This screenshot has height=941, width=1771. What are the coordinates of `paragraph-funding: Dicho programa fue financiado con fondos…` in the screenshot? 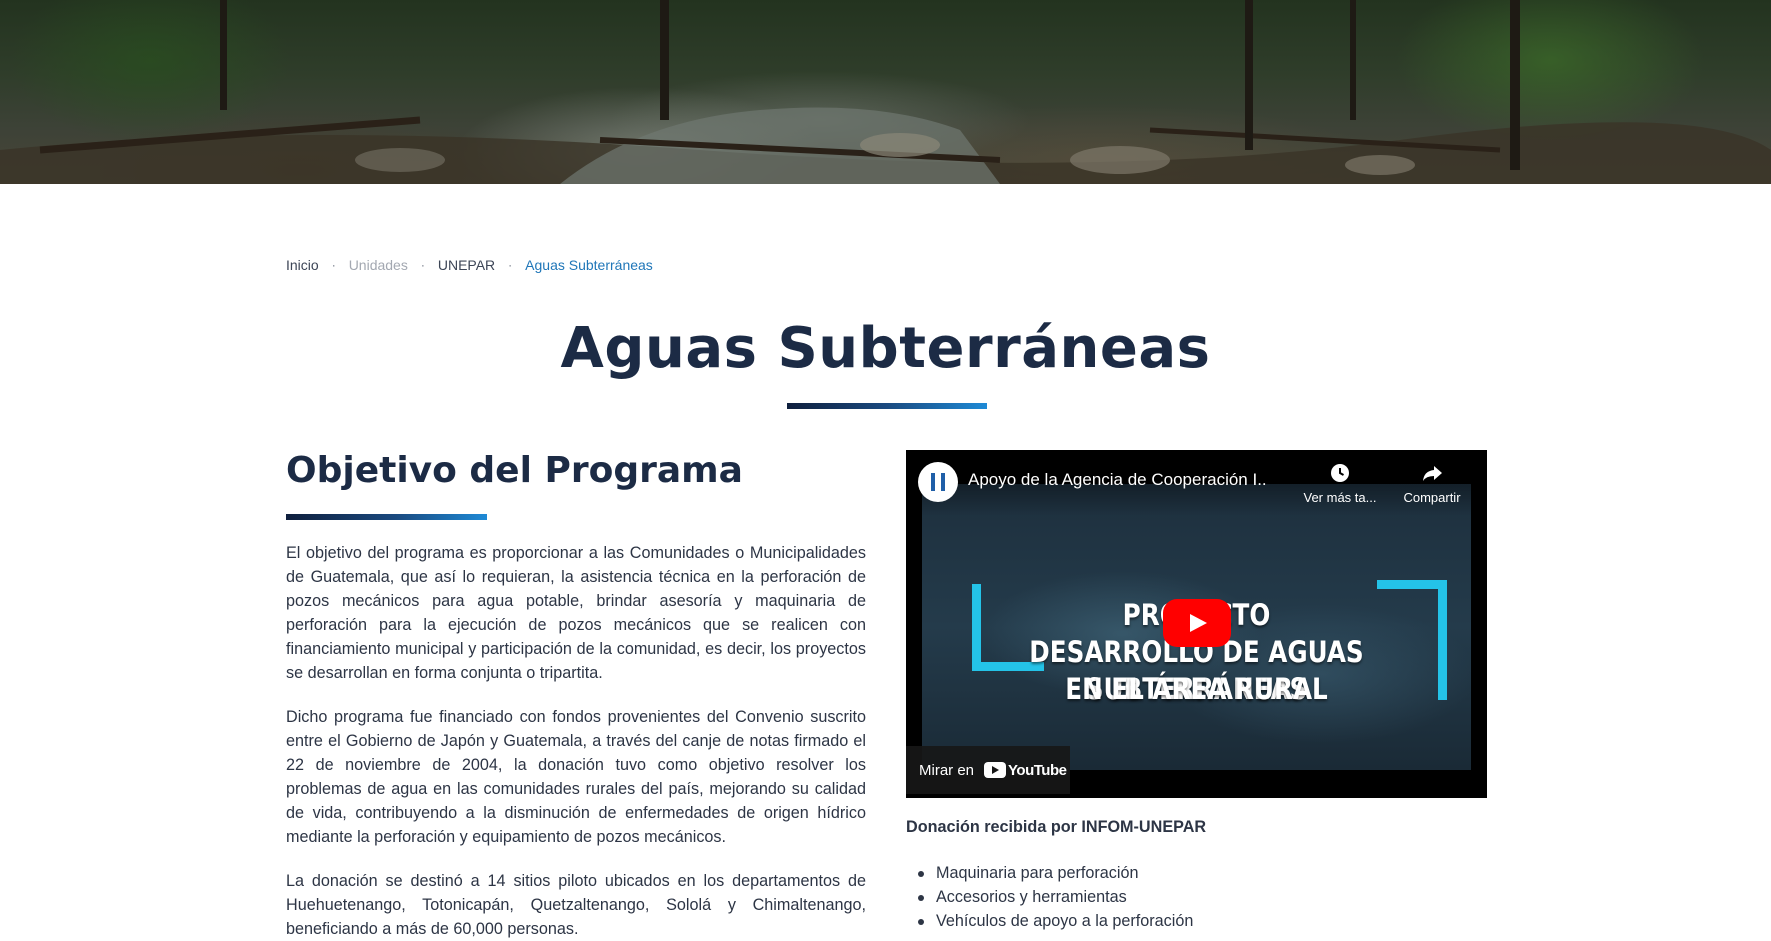 It's located at (576, 777).